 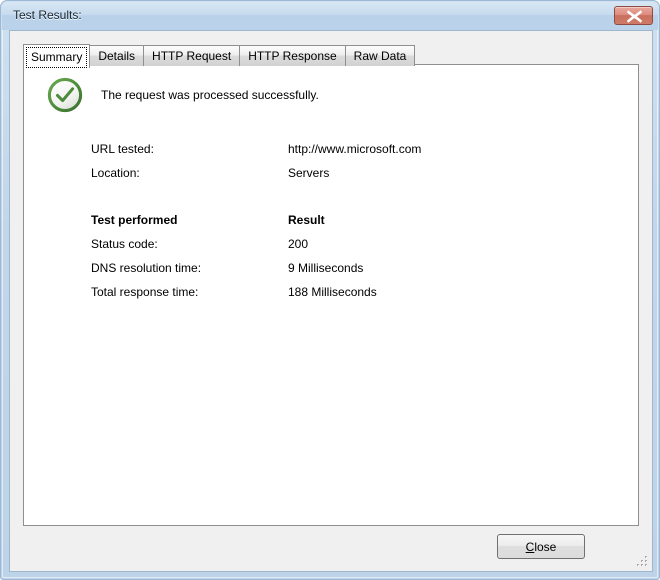 I want to click on tab-raw-data-label: Raw Data, so click(x=380, y=56).